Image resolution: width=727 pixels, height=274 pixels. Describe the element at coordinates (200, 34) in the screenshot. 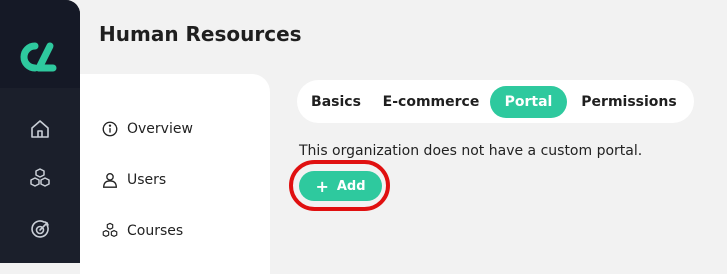

I see `page-title: Human Resources` at that location.